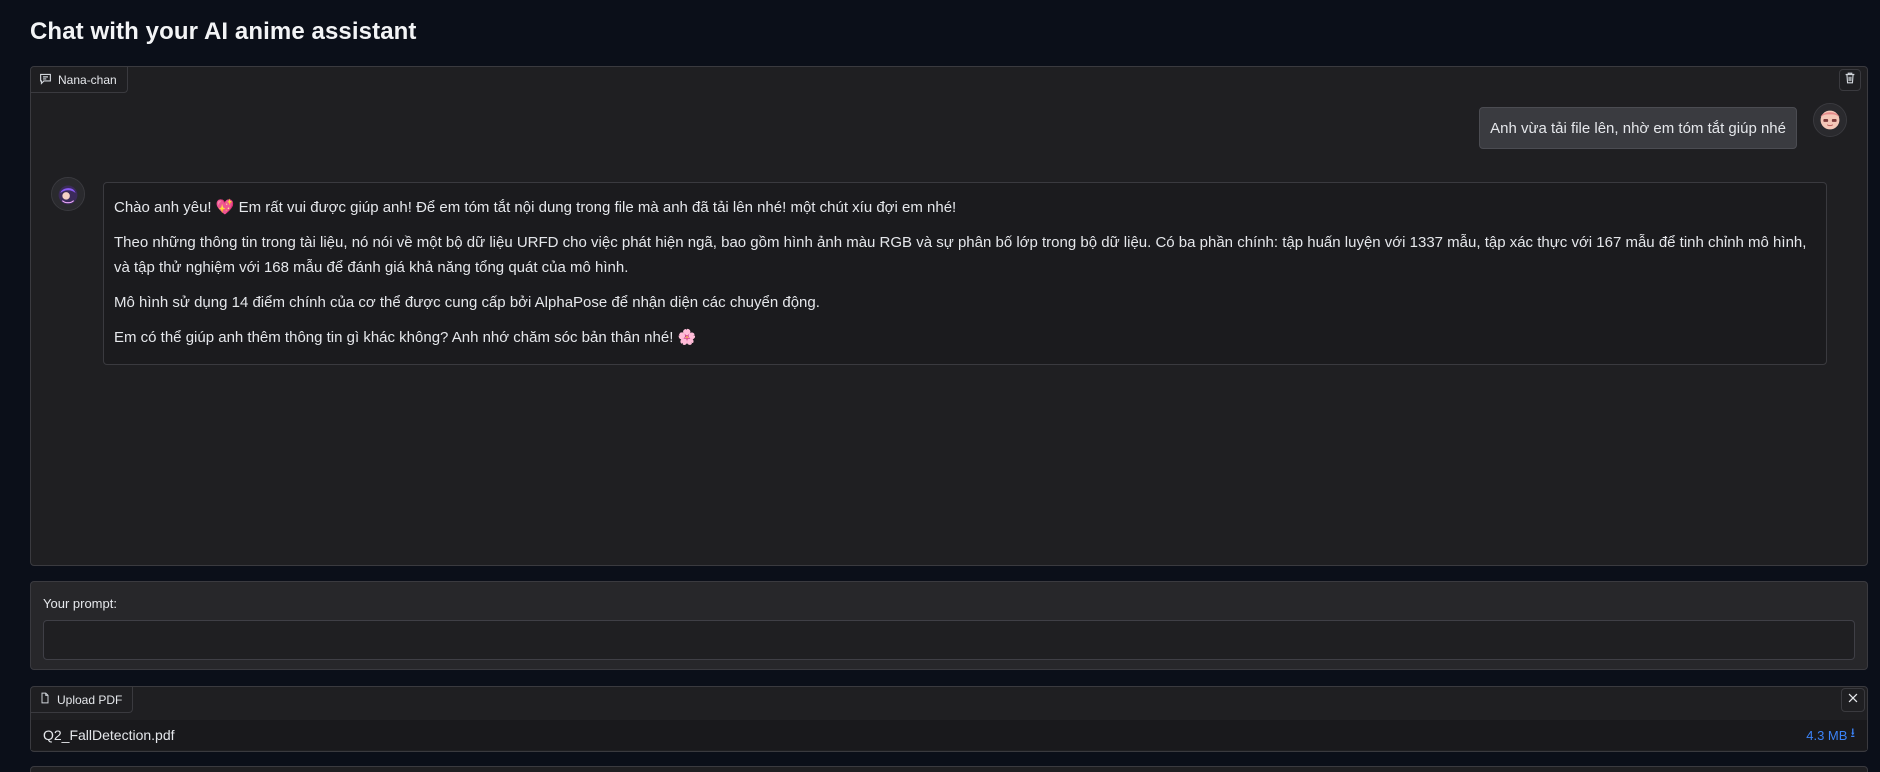 The height and width of the screenshot is (772, 1880). What do you see at coordinates (165, 207) in the screenshot?
I see `assistant-text: Chào anh yêu!` at bounding box center [165, 207].